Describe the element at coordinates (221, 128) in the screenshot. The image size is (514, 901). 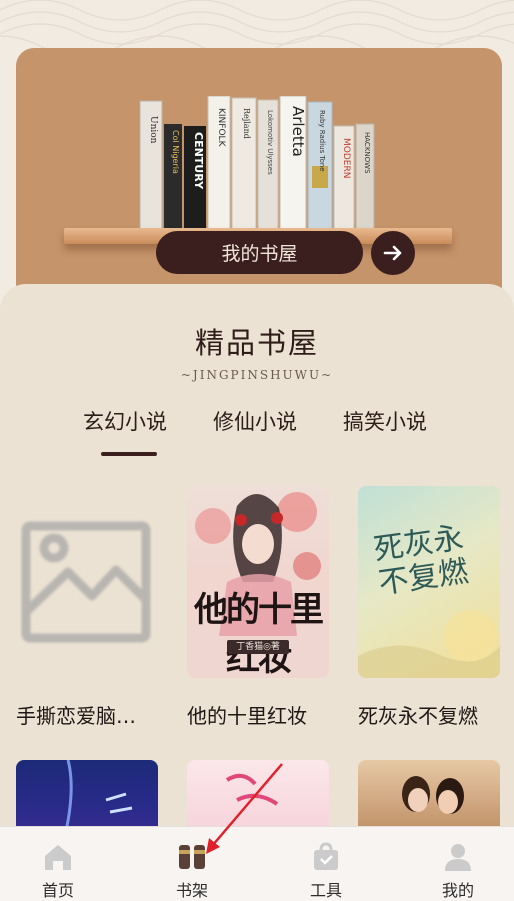
I see `spine-kinfolk: KINFOLK` at that location.